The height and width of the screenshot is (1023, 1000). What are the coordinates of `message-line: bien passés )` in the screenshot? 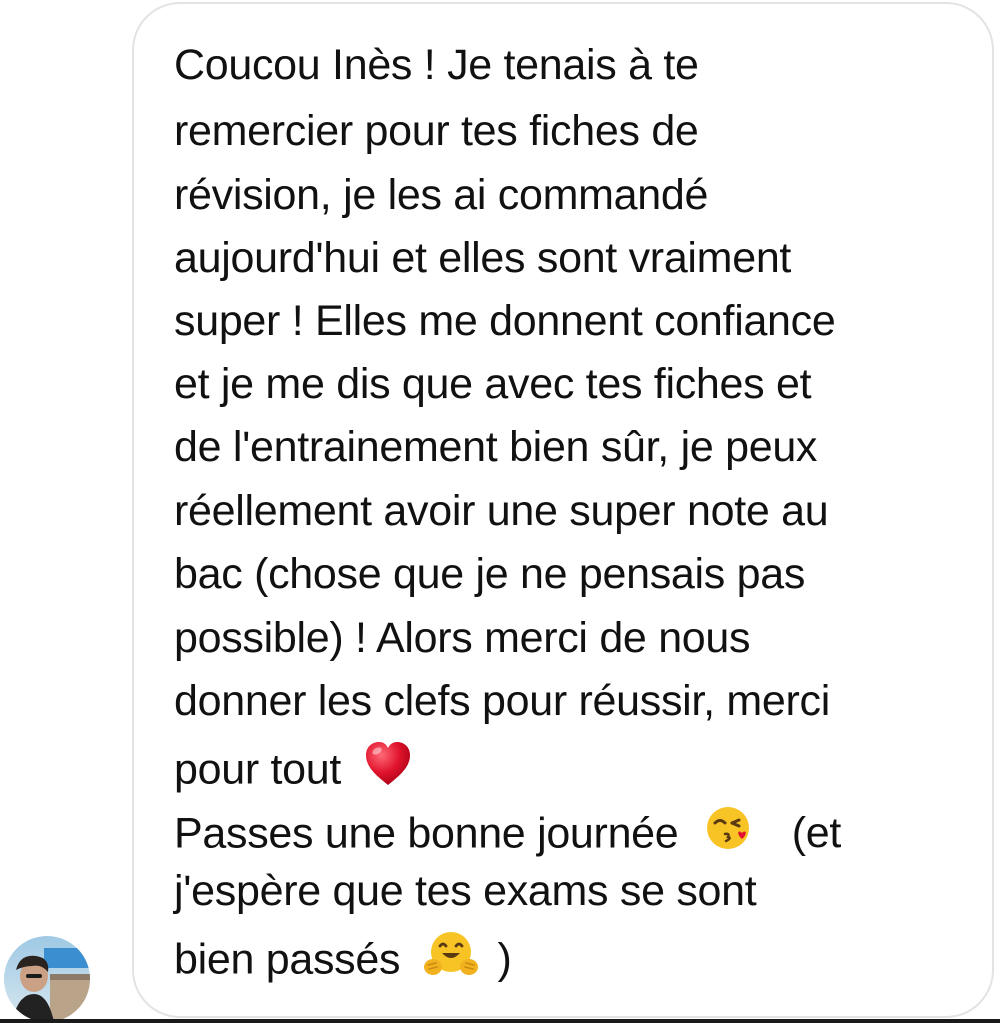 It's located at (343, 961).